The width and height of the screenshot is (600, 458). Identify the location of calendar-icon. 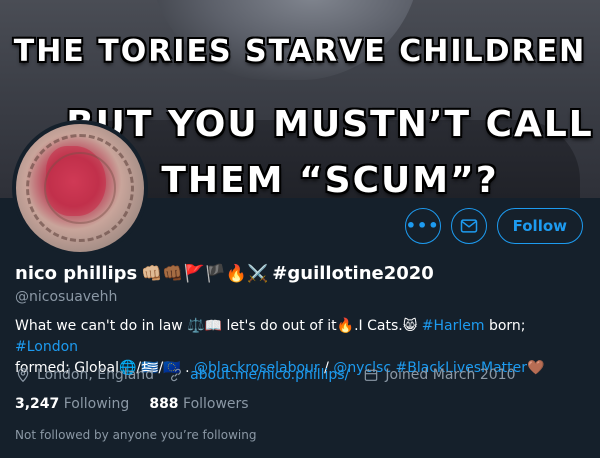
(371, 375).